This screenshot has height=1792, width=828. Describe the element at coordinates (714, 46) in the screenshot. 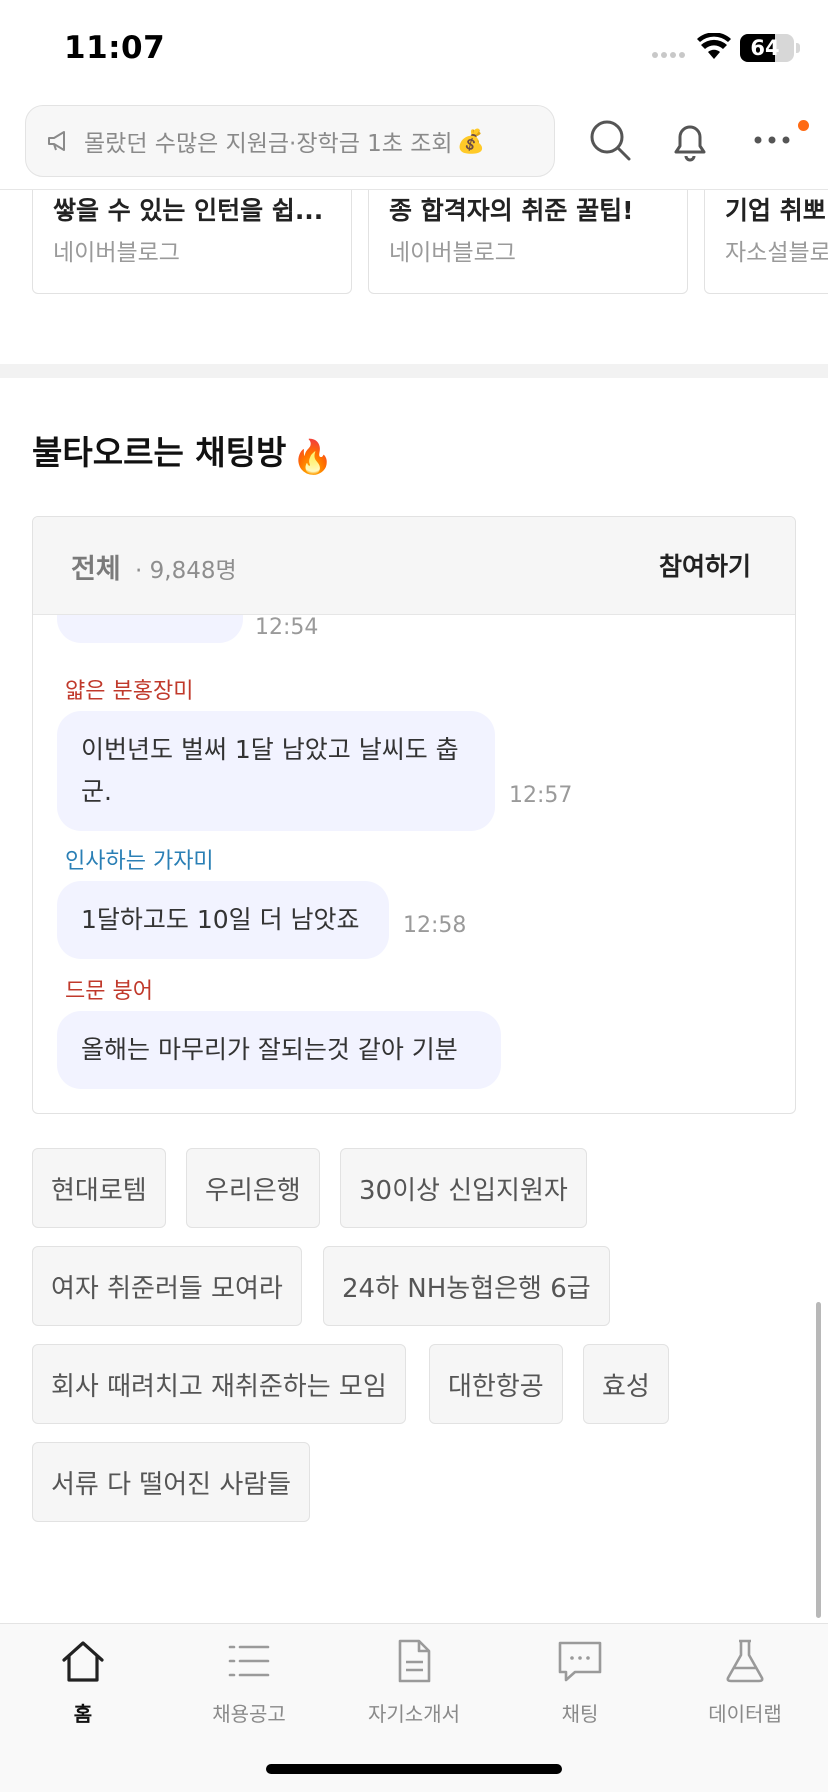

I see `wifi-icon` at that location.